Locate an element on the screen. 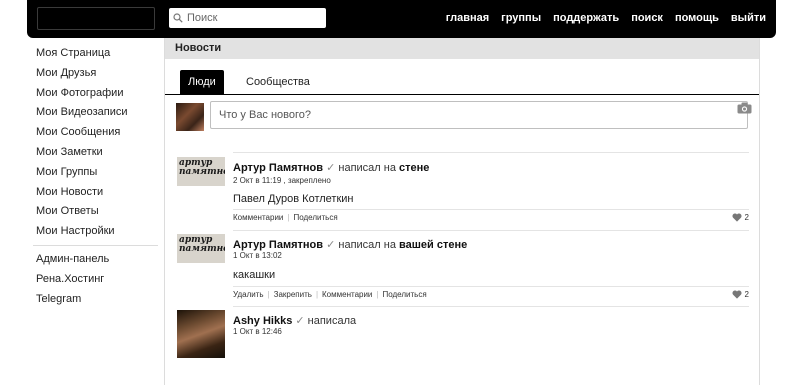 The height and width of the screenshot is (385, 807). nav-logout: выйти is located at coordinates (748, 18).